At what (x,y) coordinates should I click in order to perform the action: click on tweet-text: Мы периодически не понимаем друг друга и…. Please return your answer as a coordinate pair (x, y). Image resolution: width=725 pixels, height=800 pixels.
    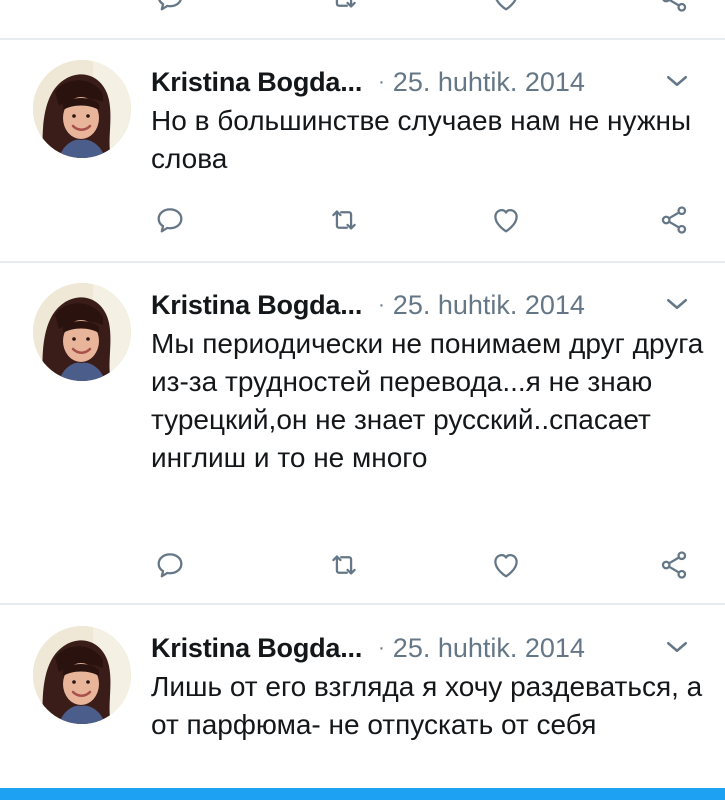
    Looking at the image, I should click on (427, 400).